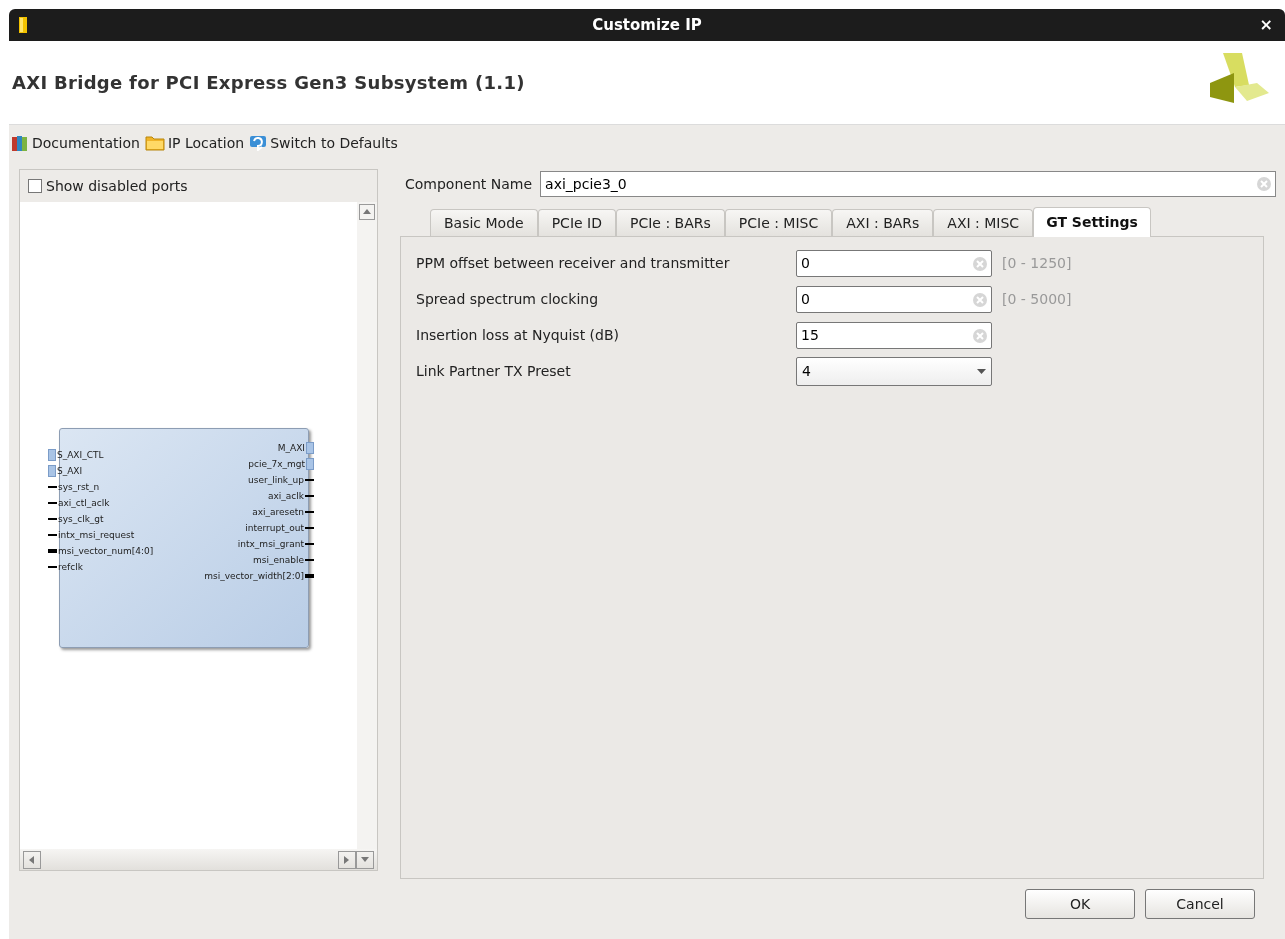  Describe the element at coordinates (79, 487) in the screenshot. I see `port-label: sys_rst_n` at that location.